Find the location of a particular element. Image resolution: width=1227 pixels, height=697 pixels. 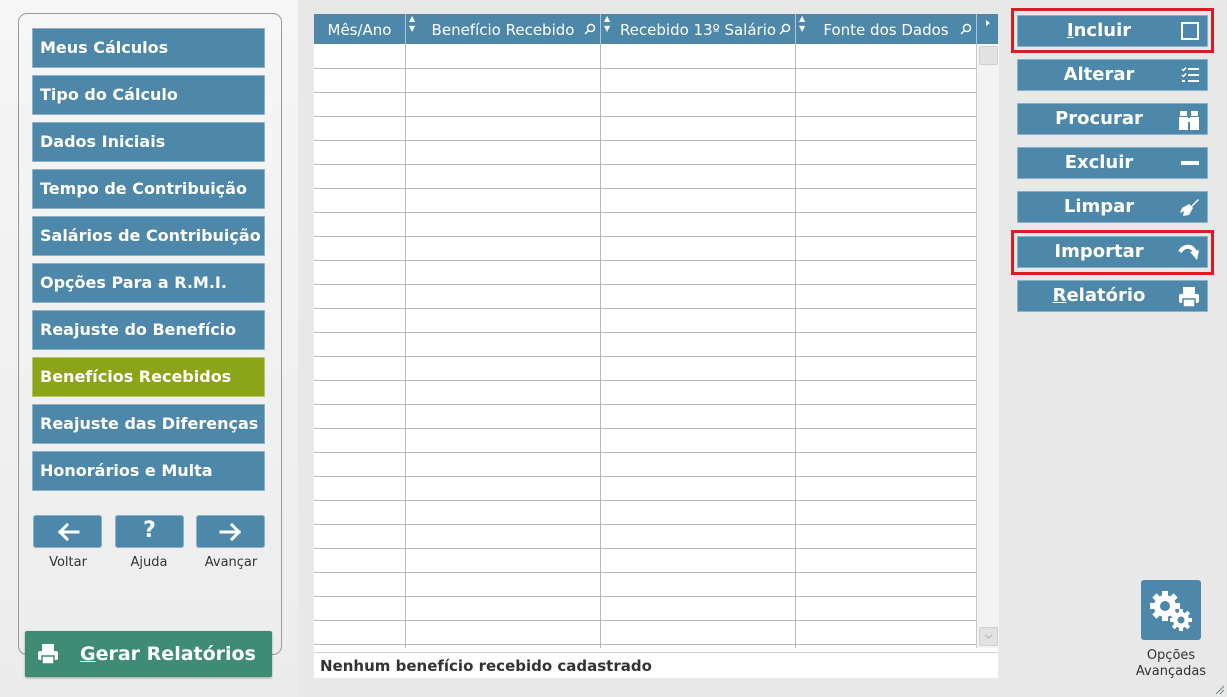

scroll-down-button is located at coordinates (988, 636).